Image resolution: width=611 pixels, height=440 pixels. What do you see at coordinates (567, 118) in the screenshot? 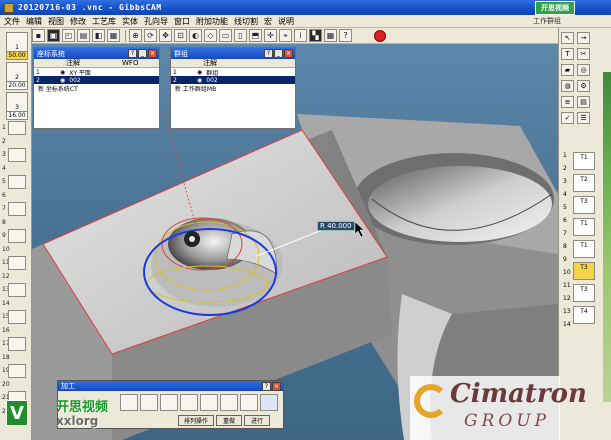
I see `check-icon: ✓` at bounding box center [567, 118].